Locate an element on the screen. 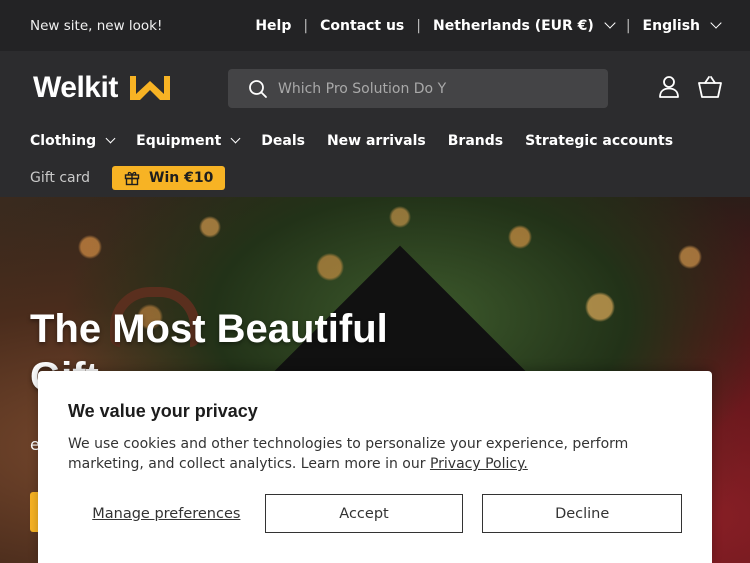 Image resolution: width=750 pixels, height=563 pixels. privacy-policy-link: Privacy Policy. is located at coordinates (479, 464).